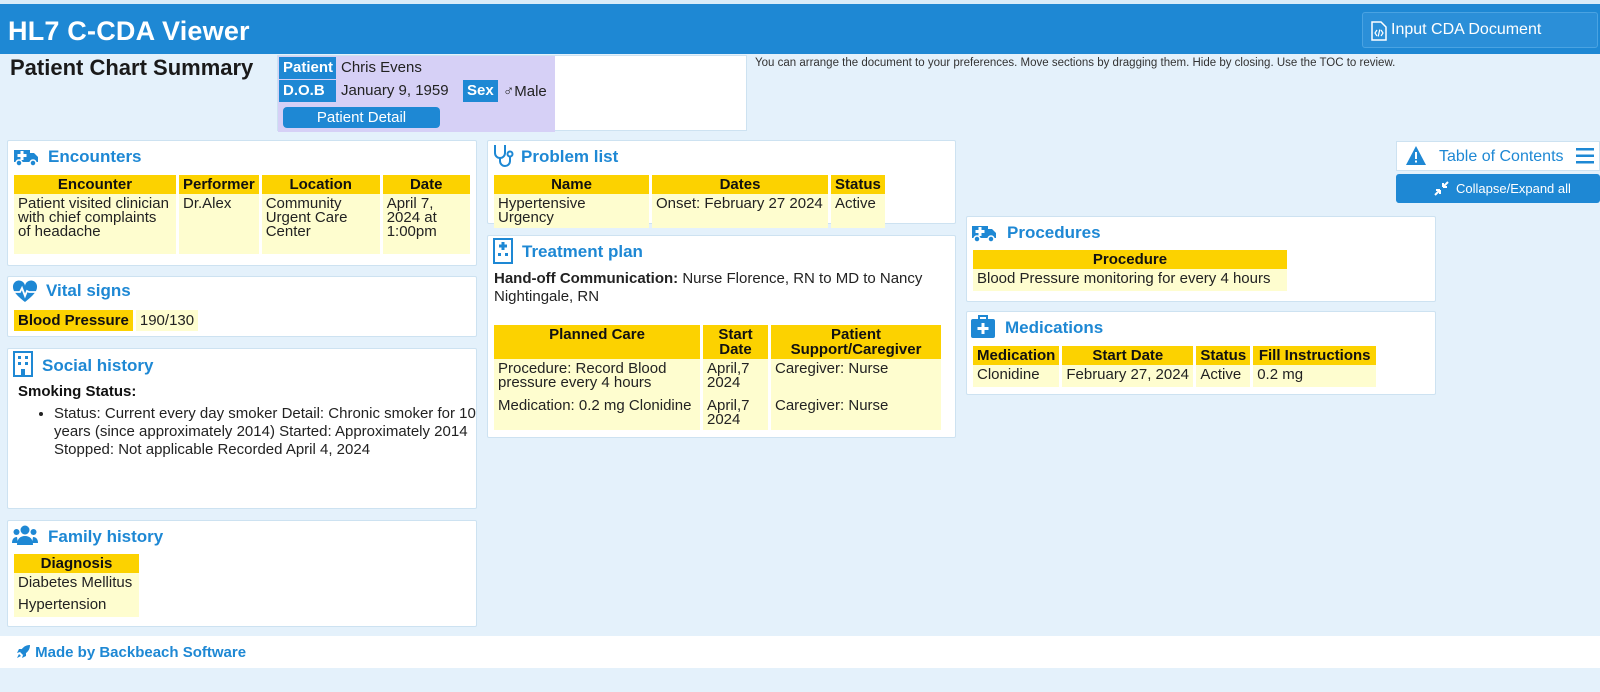 The image size is (1600, 692). Describe the element at coordinates (1501, 156) in the screenshot. I see `toc-label: Table of Contents` at that location.